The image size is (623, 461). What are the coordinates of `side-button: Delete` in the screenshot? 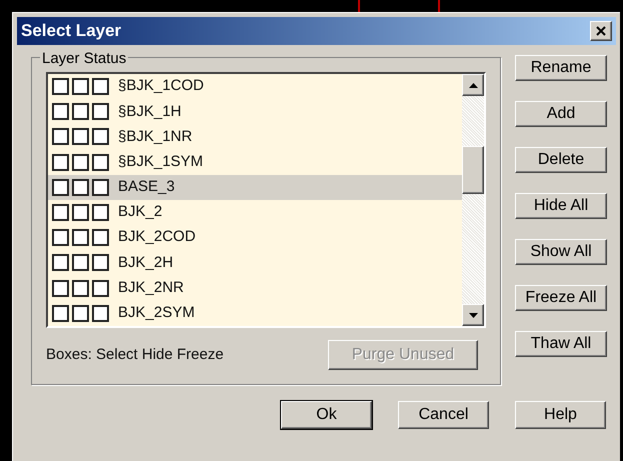 It's located at (561, 160).